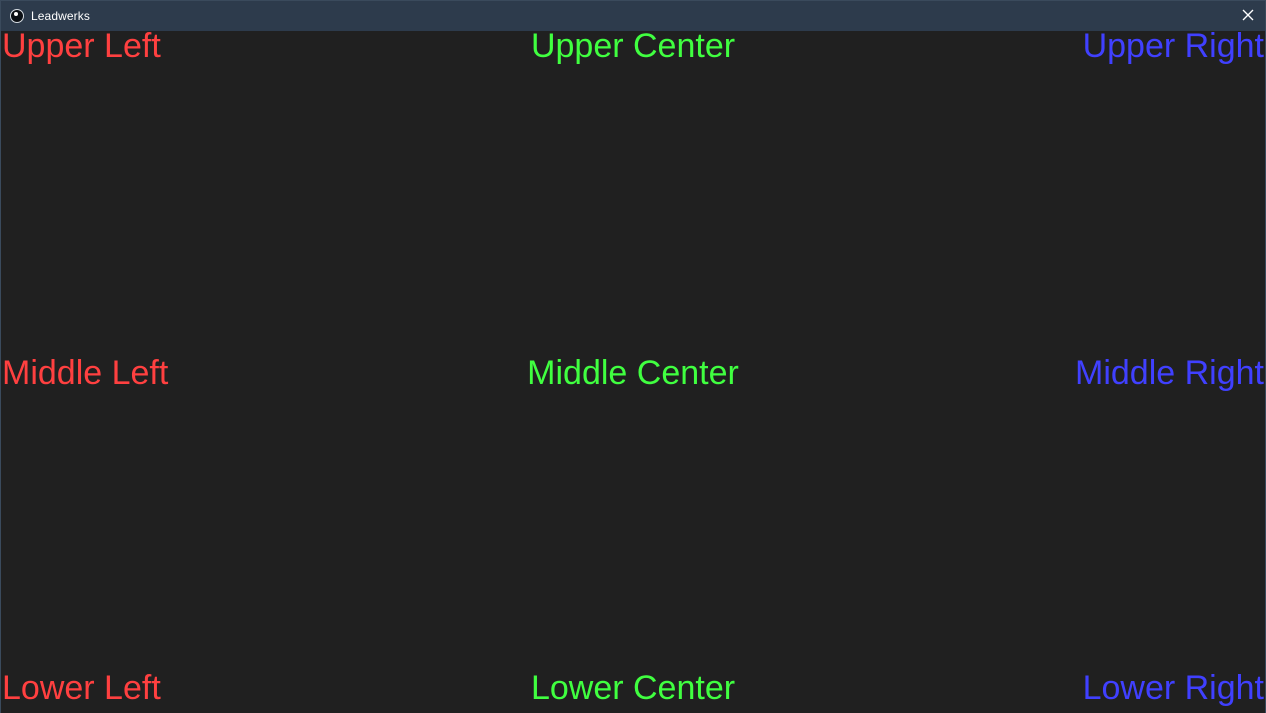 The width and height of the screenshot is (1266, 713). What do you see at coordinates (633, 46) in the screenshot?
I see `label-upper-center: Upper Center` at bounding box center [633, 46].